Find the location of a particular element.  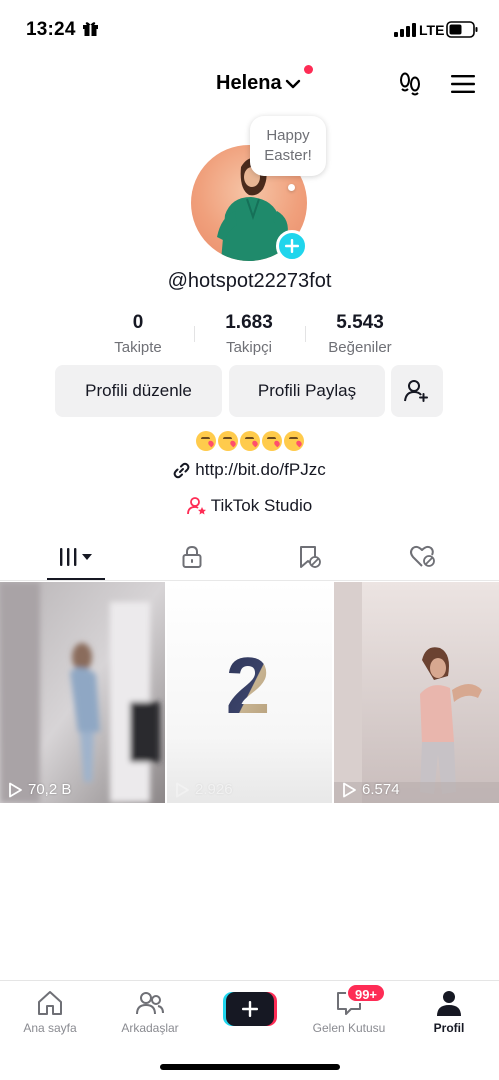

view-count: 70,2 B is located at coordinates (39, 789).